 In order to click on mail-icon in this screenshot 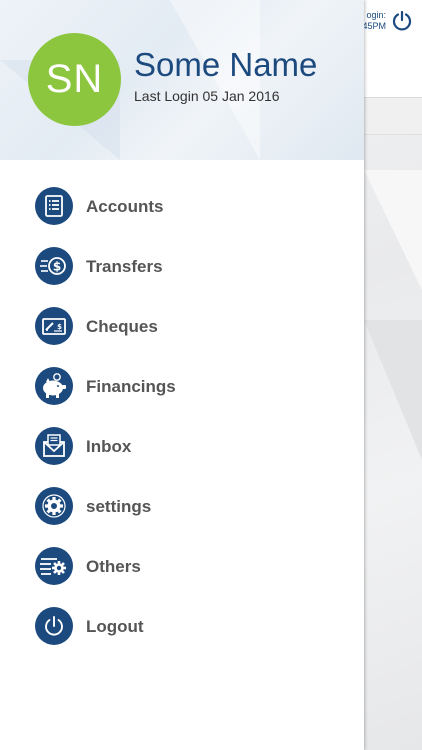, I will do `click(54, 446)`.